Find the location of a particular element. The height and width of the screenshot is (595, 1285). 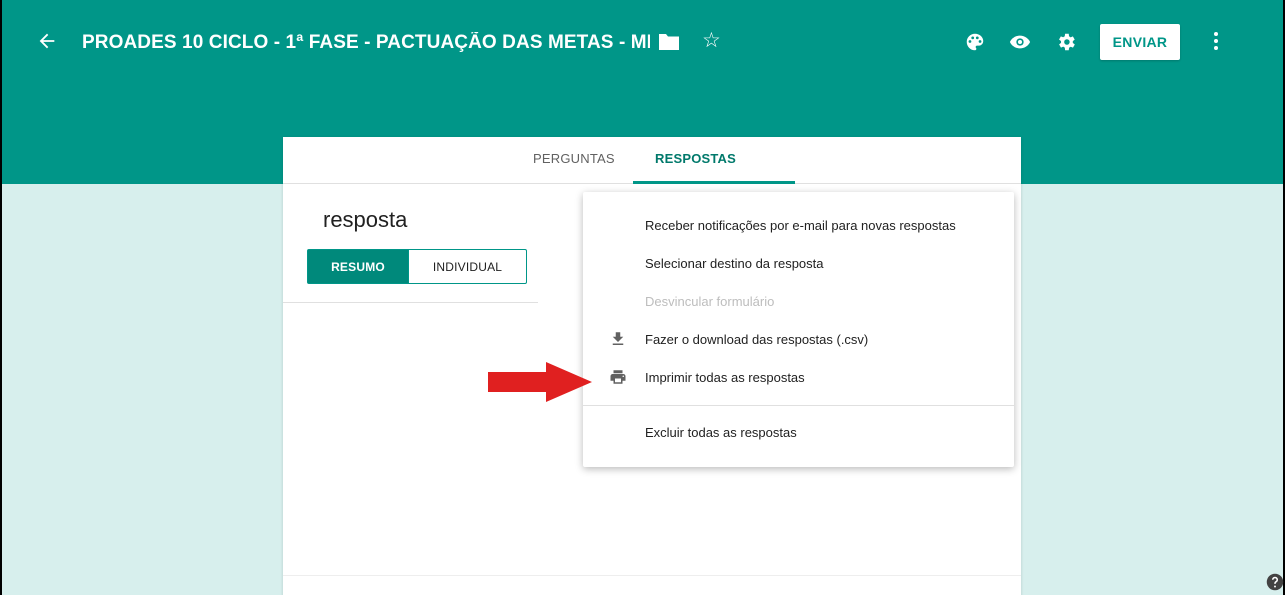

responses-heading: resposta is located at coordinates (365, 219).